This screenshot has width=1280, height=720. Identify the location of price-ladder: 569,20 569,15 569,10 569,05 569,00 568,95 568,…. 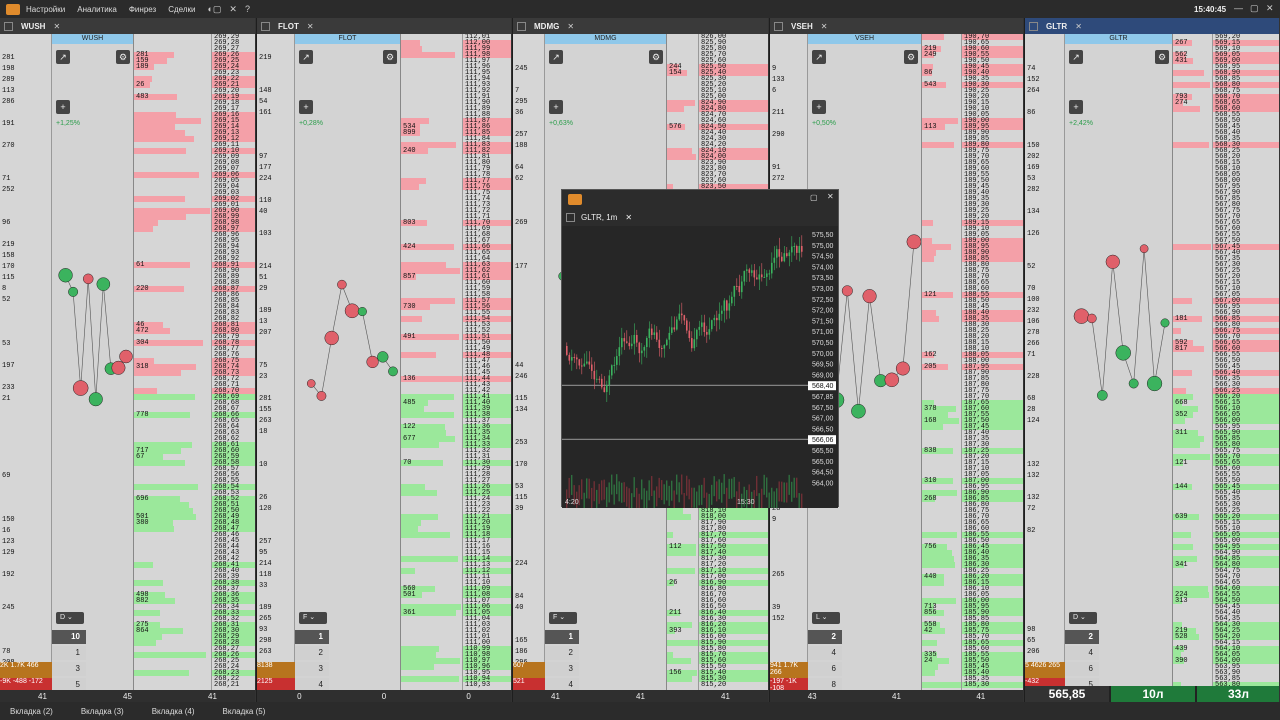
(1246, 362).